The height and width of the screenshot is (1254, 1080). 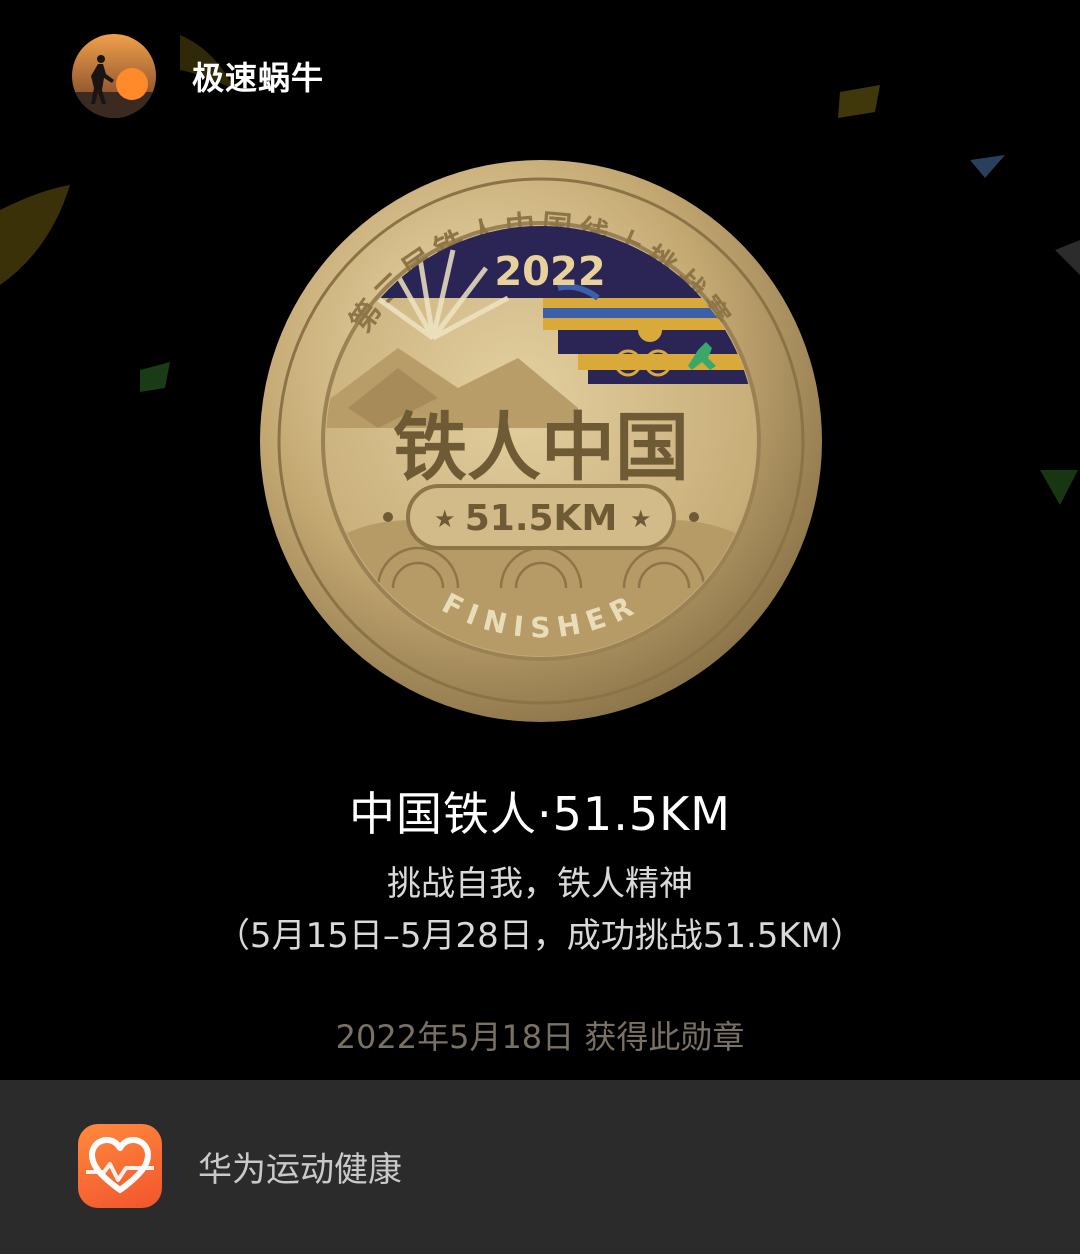 I want to click on medal-distance: 51.5KM, so click(x=541, y=518).